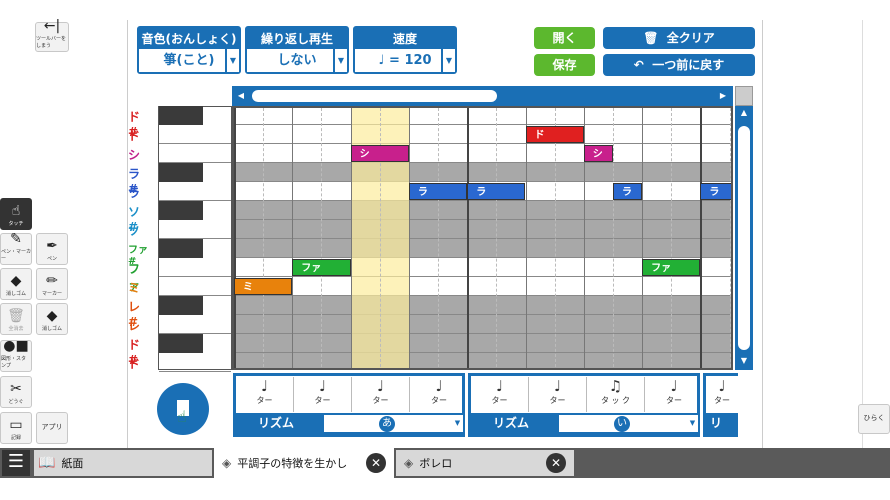 Image resolution: width=890 pixels, height=500 pixels. Describe the element at coordinates (585, 423) in the screenshot. I see `rhythm-select-i: リズム い ▼` at that location.